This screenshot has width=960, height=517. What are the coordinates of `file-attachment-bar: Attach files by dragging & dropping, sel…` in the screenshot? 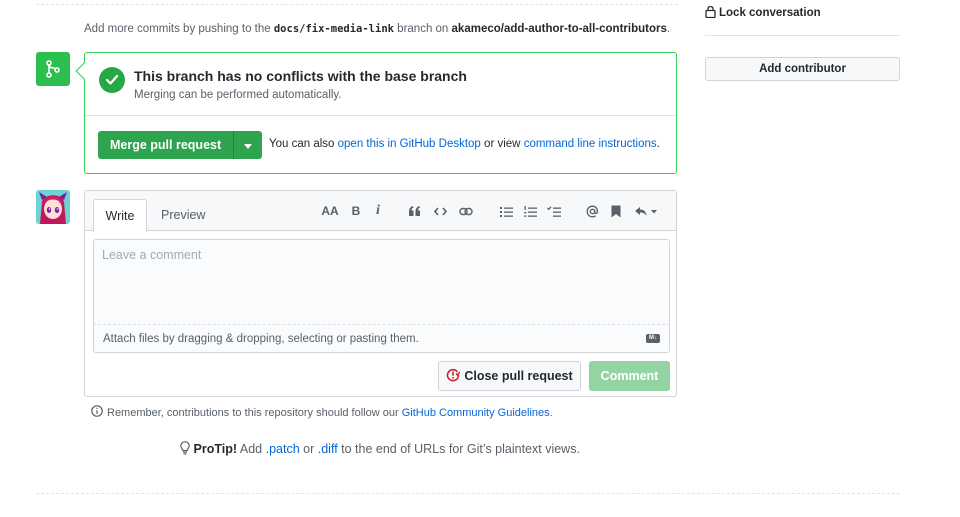 It's located at (381, 339).